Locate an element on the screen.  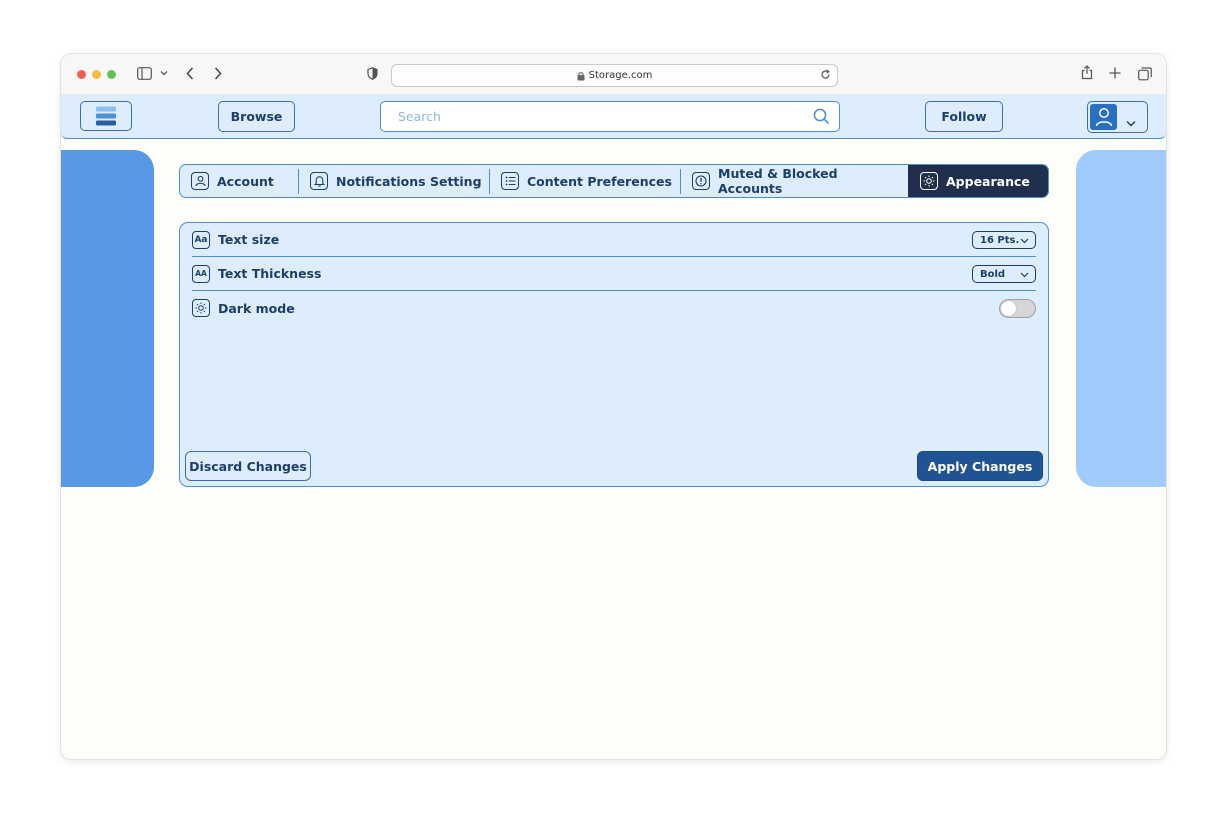
shield-icon is located at coordinates (372, 73).